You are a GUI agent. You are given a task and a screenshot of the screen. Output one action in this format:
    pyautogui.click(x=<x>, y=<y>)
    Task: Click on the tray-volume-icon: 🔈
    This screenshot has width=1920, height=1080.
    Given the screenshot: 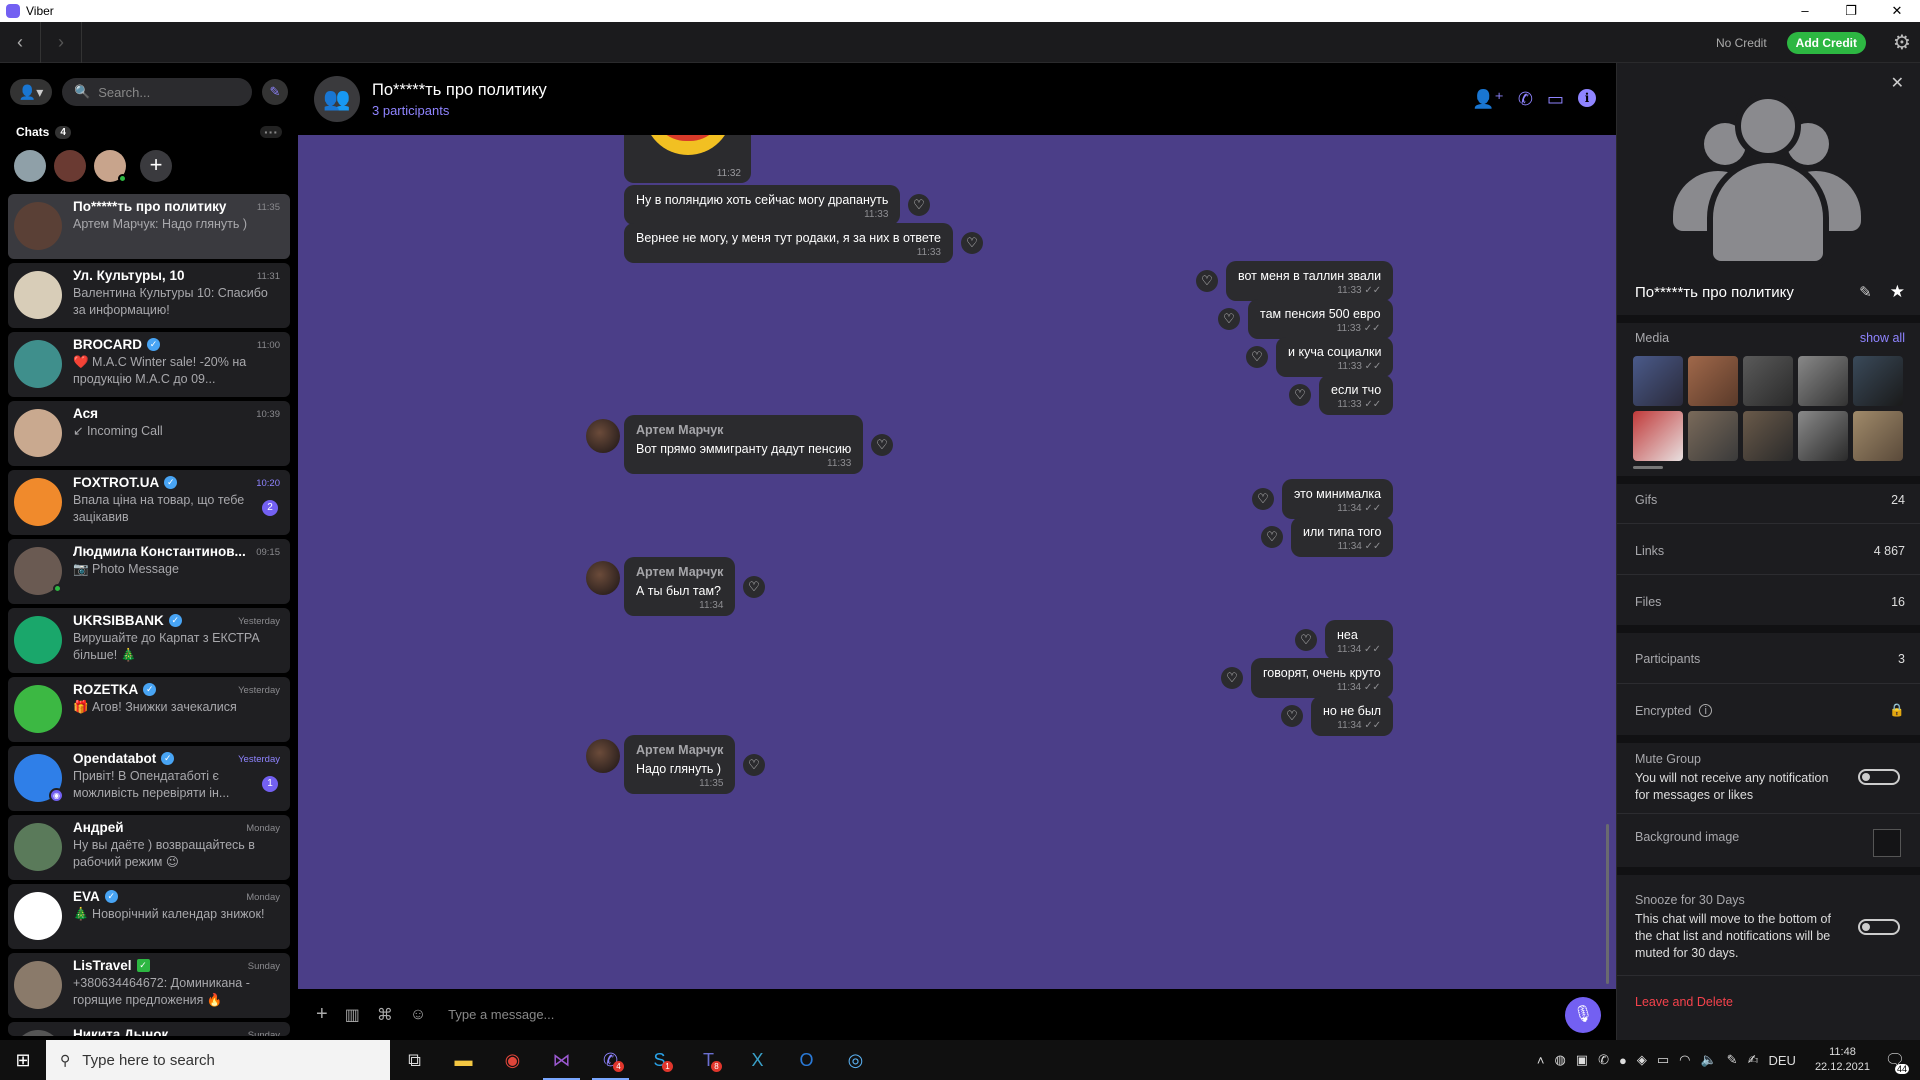 What is the action you would take?
    pyautogui.click(x=1708, y=1060)
    